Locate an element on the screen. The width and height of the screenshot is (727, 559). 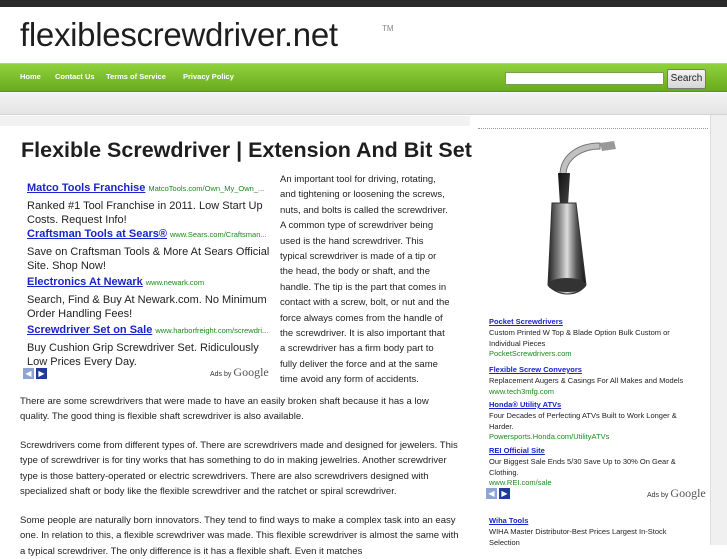
product-image is located at coordinates (599, 220).